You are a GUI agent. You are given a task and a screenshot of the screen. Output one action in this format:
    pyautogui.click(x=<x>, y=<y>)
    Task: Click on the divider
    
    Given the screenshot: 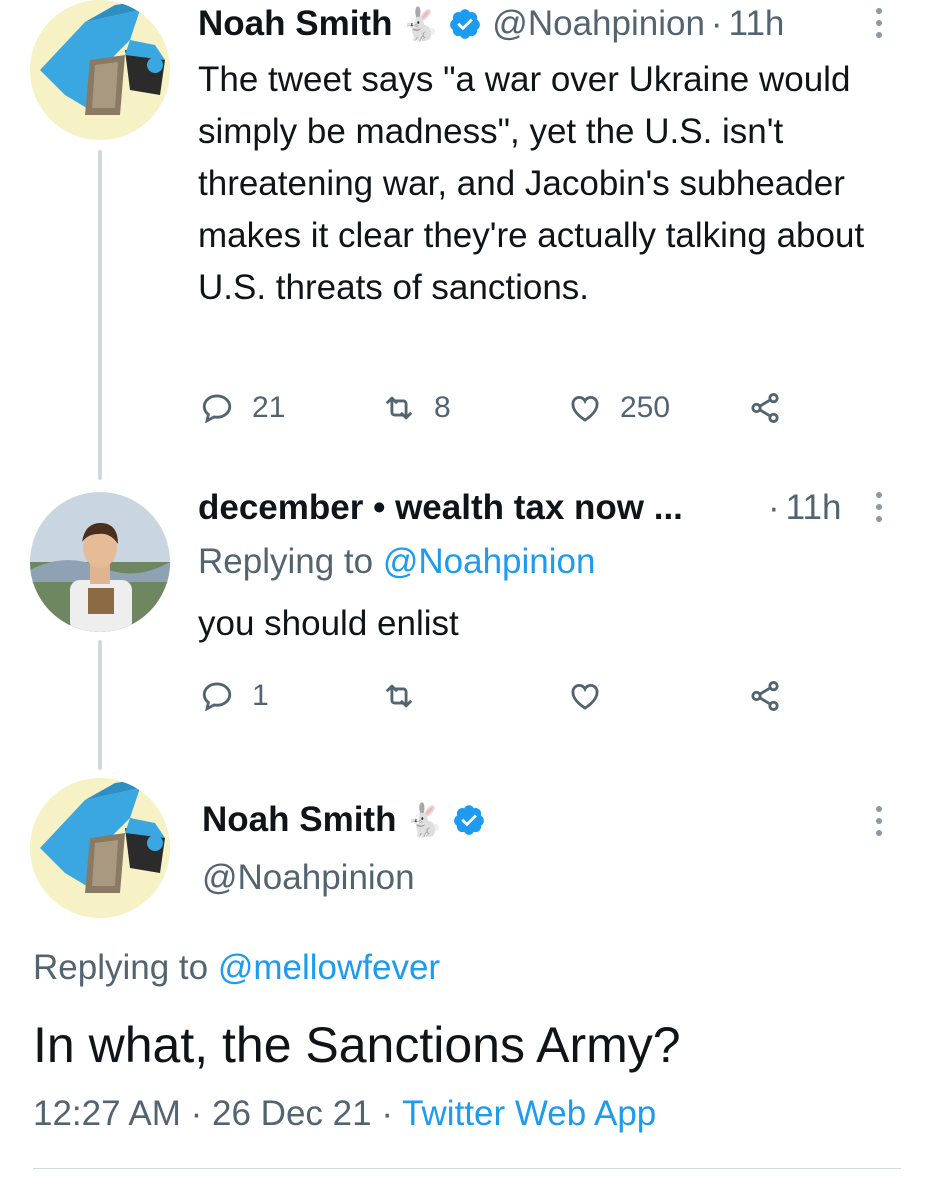 What is the action you would take?
    pyautogui.click(x=467, y=1168)
    